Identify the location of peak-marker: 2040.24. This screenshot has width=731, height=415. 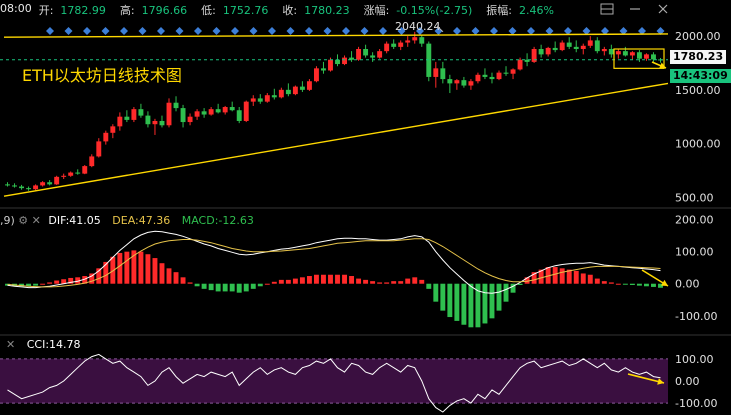
(419, 26).